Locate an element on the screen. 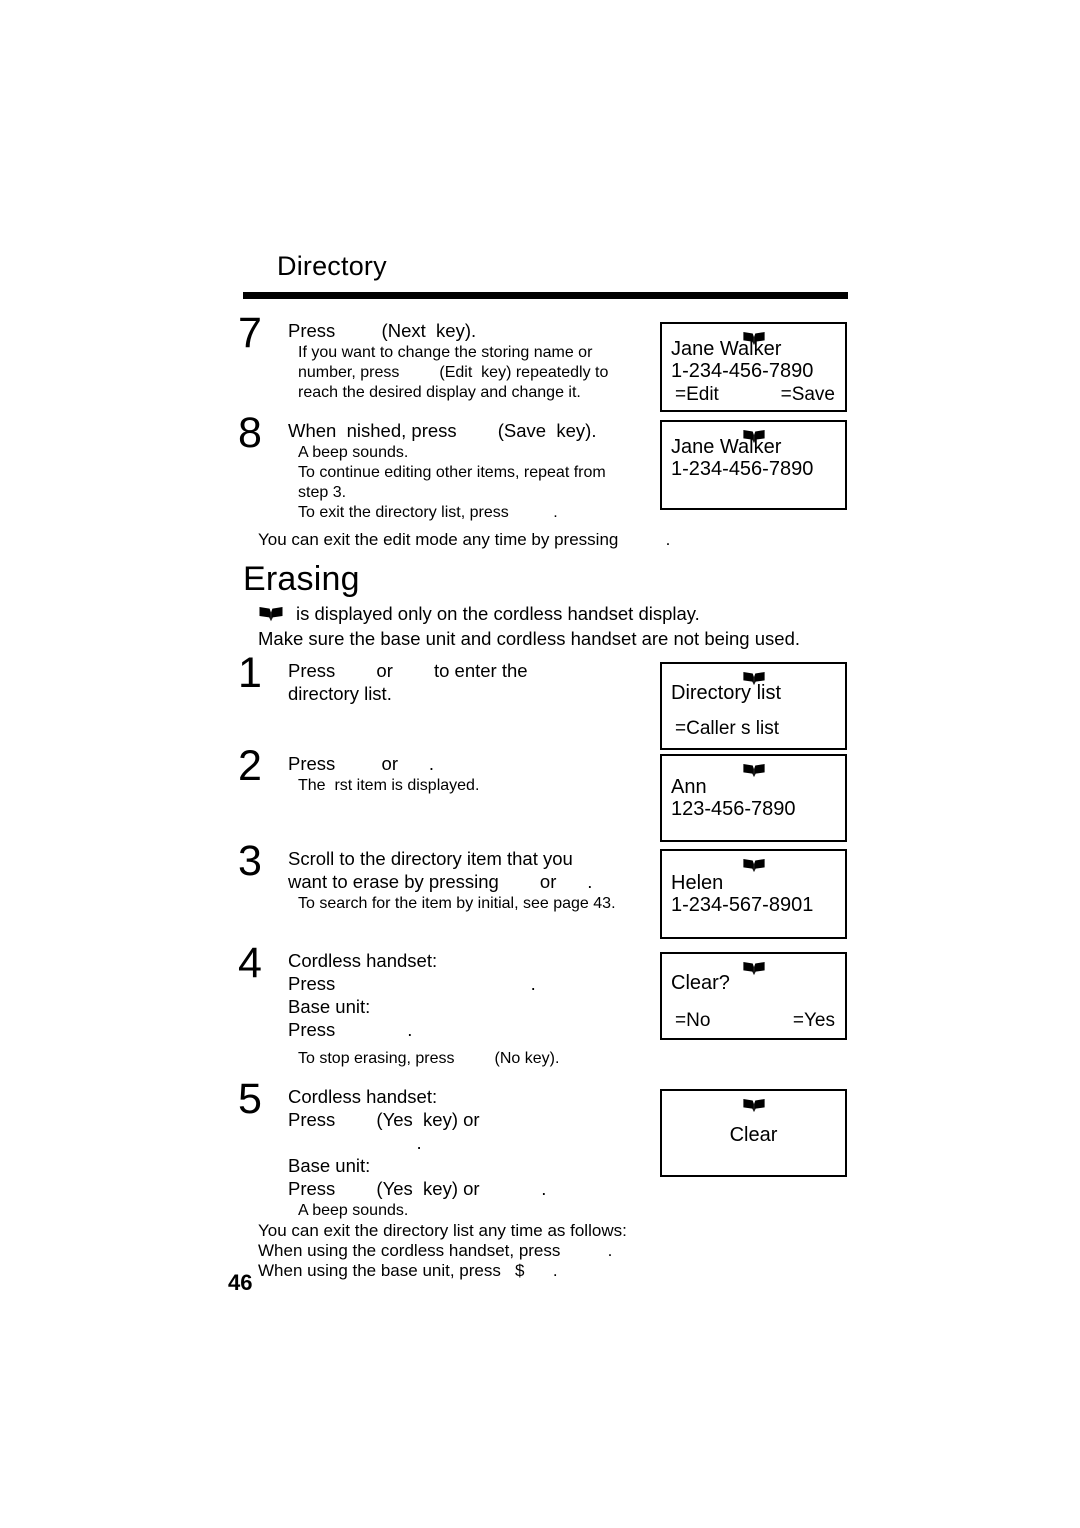  lcd-display-ann: Ann 123-456-7890 is located at coordinates (753, 798).